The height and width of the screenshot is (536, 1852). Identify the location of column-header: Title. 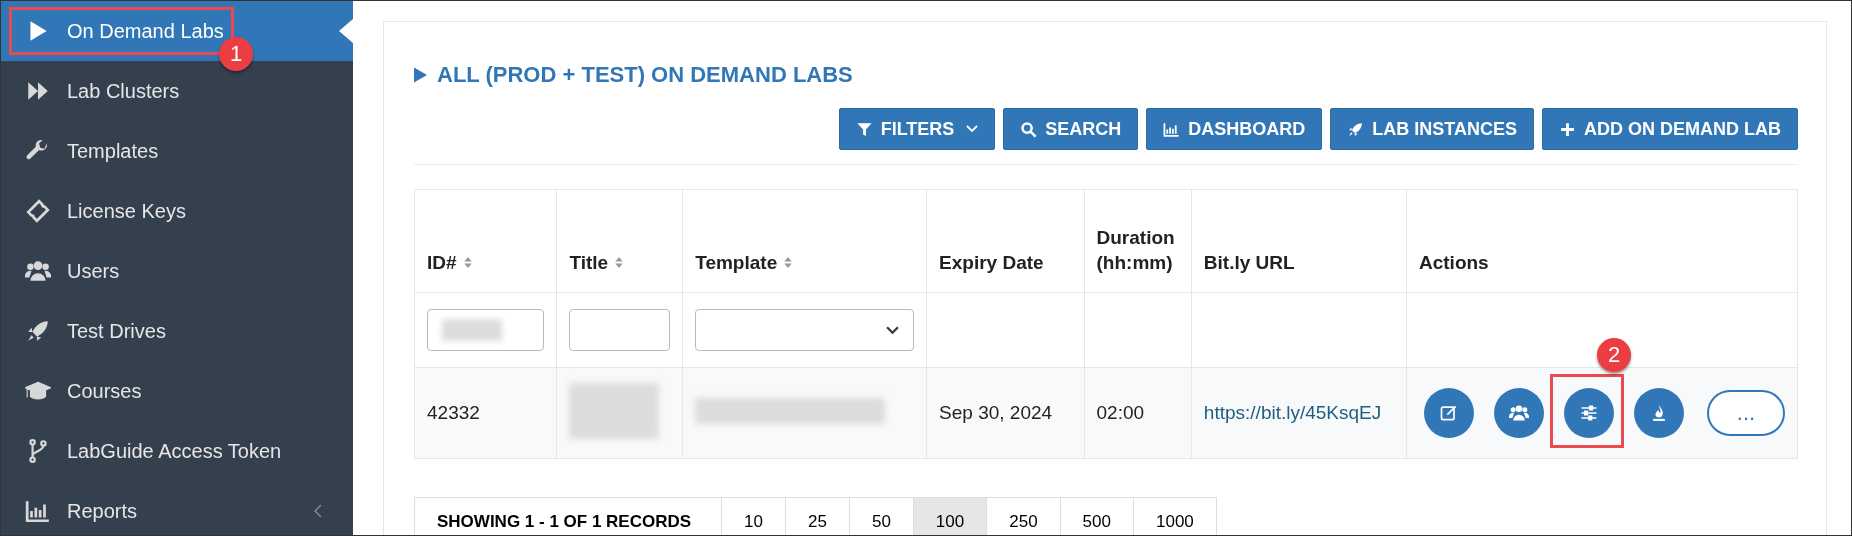
(589, 263).